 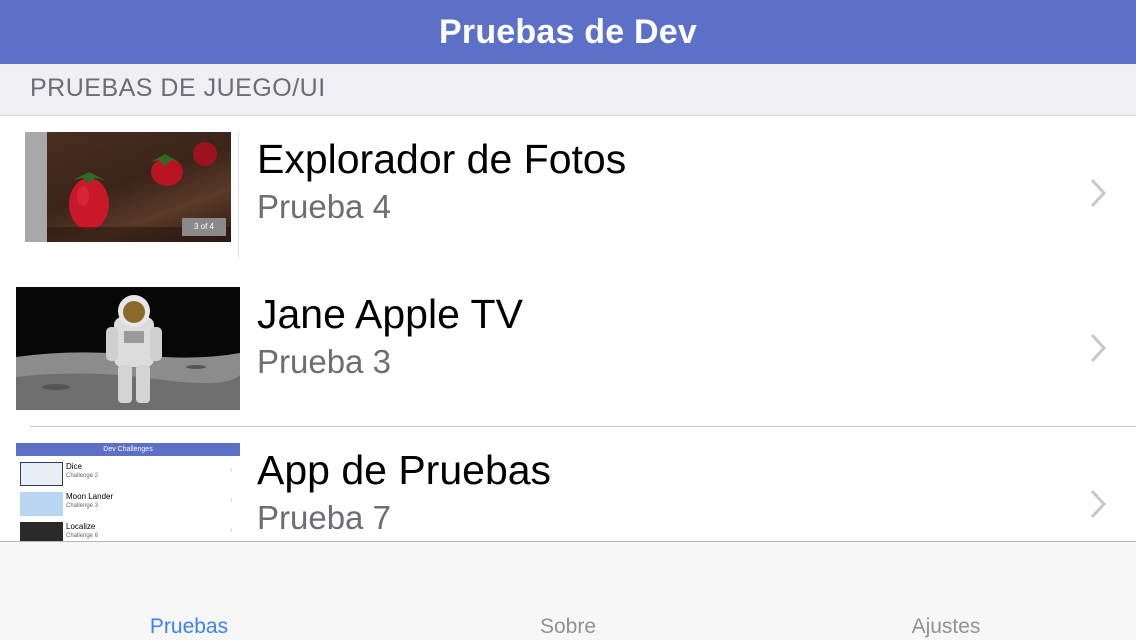 What do you see at coordinates (178, 88) in the screenshot?
I see `section-header-label: PRUEBAS DE JUEGO/UI` at bounding box center [178, 88].